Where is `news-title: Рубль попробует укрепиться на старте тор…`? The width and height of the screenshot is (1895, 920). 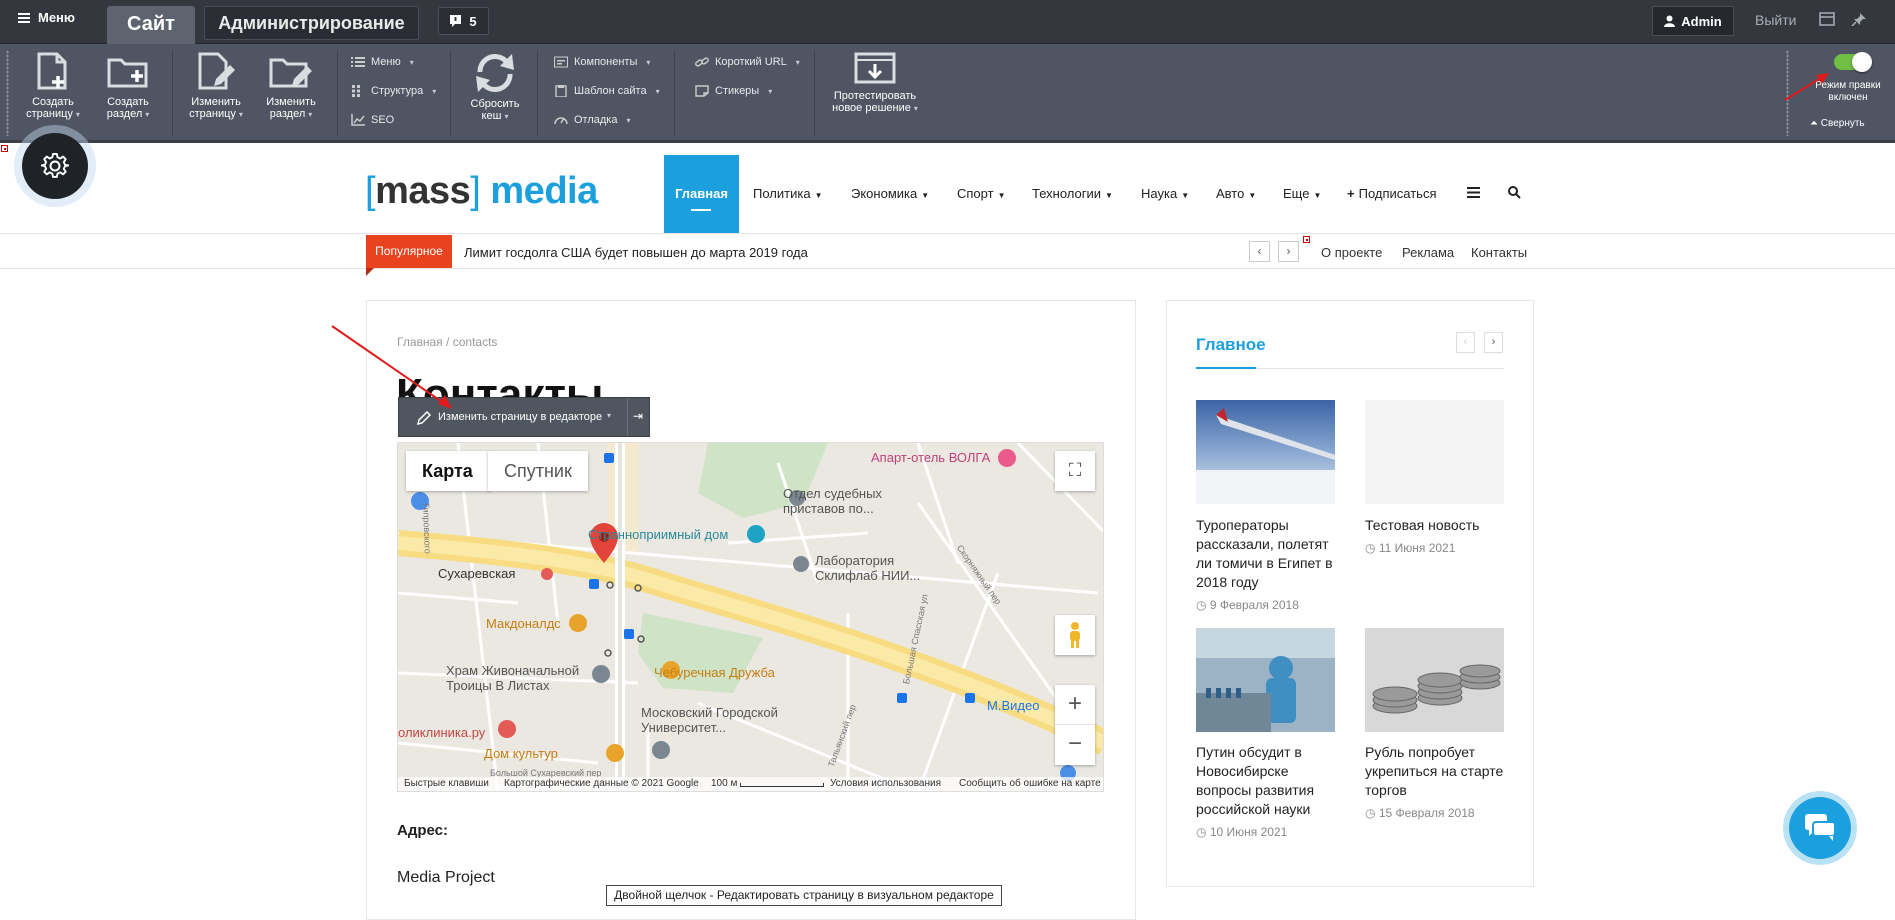 news-title: Рубль попробует укрепиться на старте тор… is located at coordinates (1435, 771).